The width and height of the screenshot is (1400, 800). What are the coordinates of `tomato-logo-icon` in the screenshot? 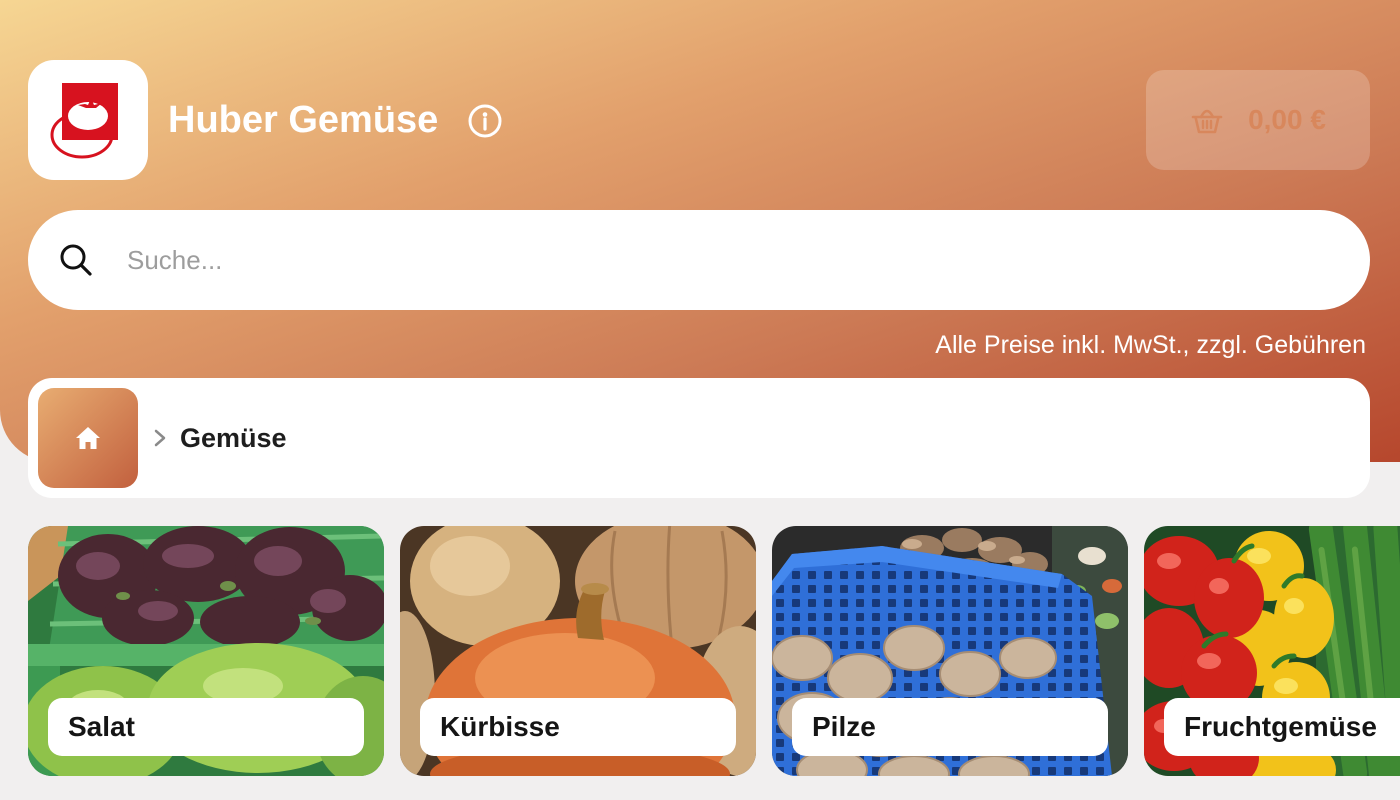 It's located at (84, 121).